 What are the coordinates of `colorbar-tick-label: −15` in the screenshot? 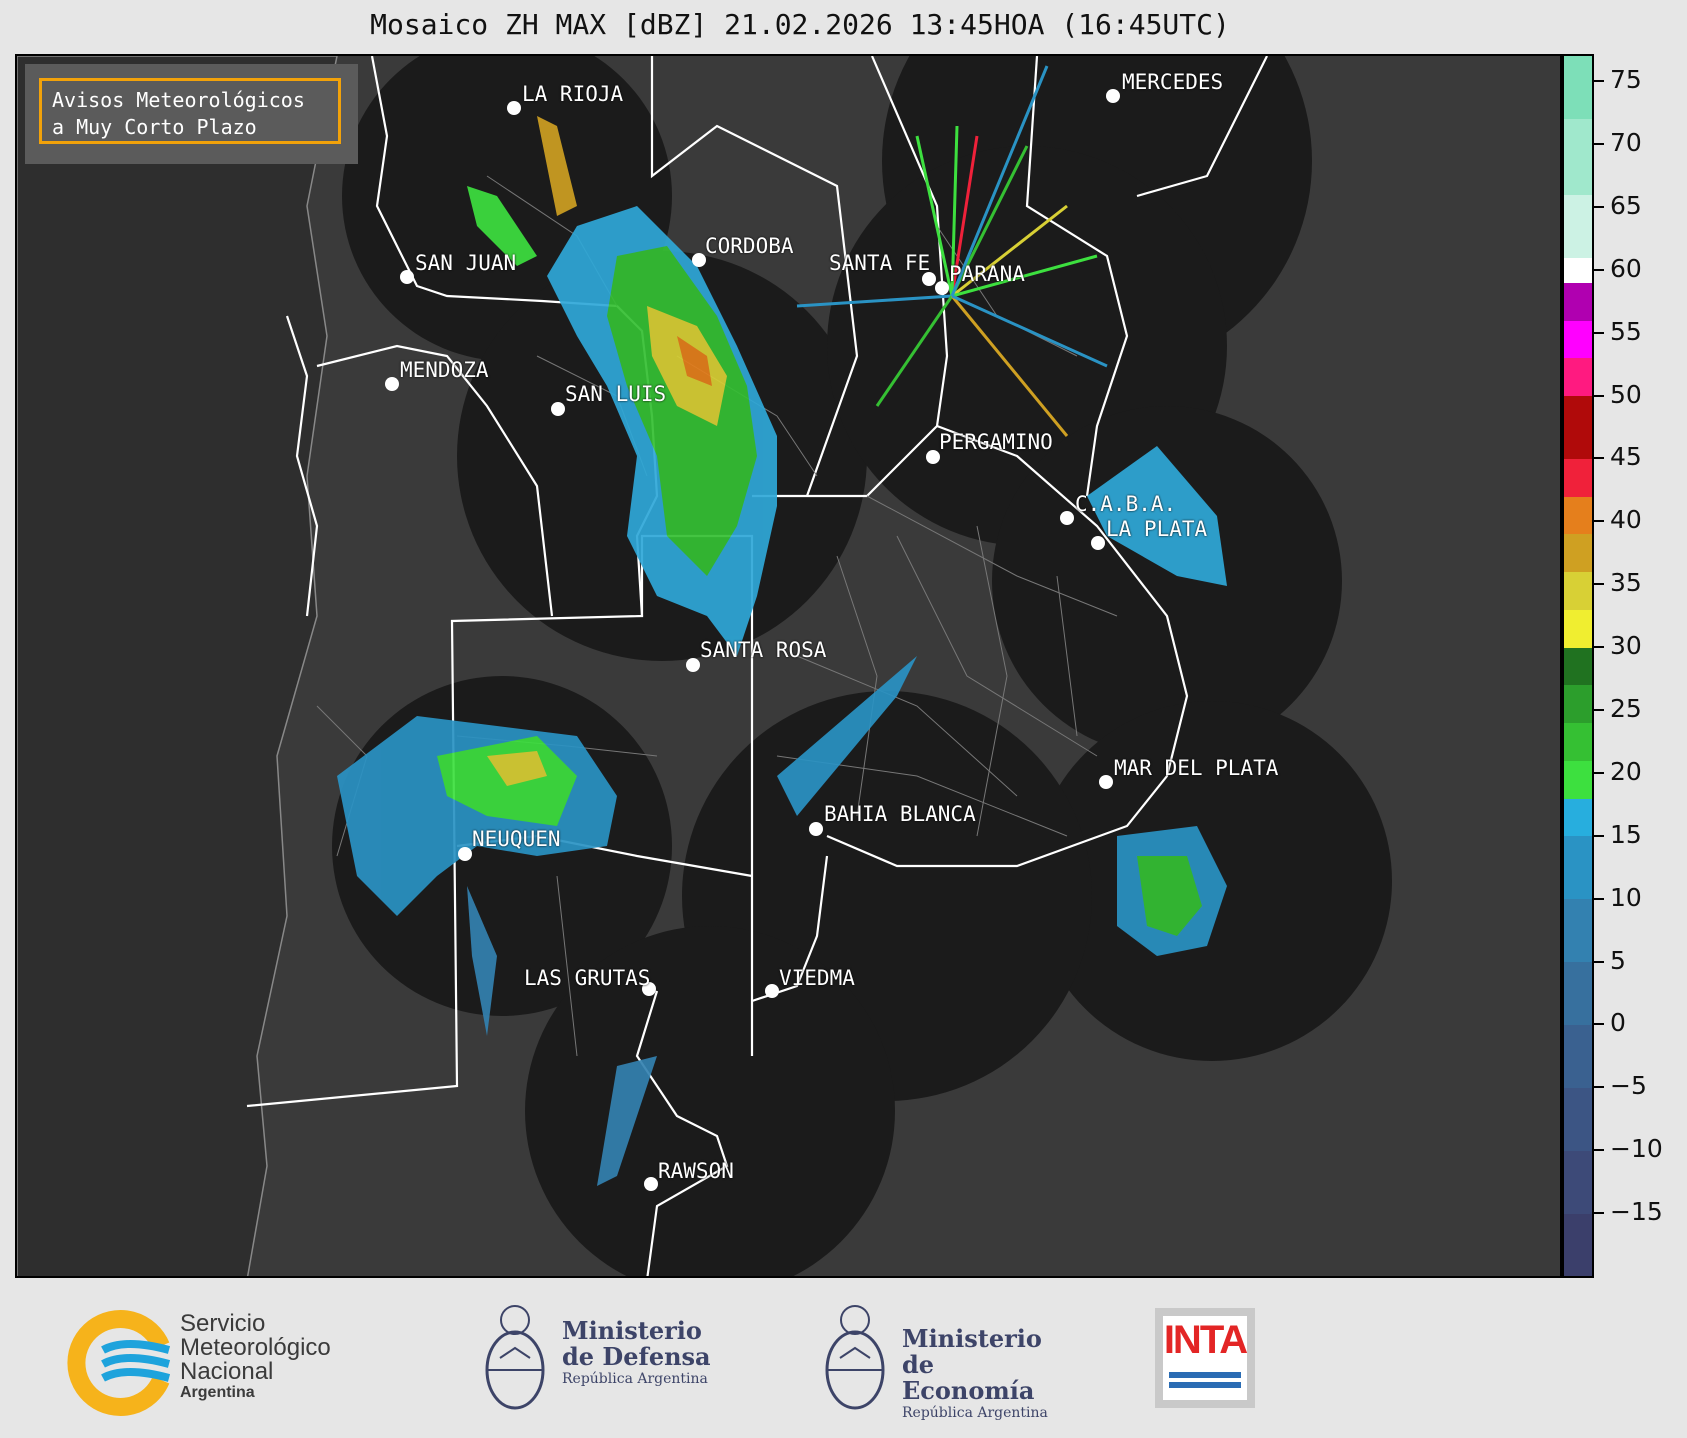 It's located at (1636, 1212).